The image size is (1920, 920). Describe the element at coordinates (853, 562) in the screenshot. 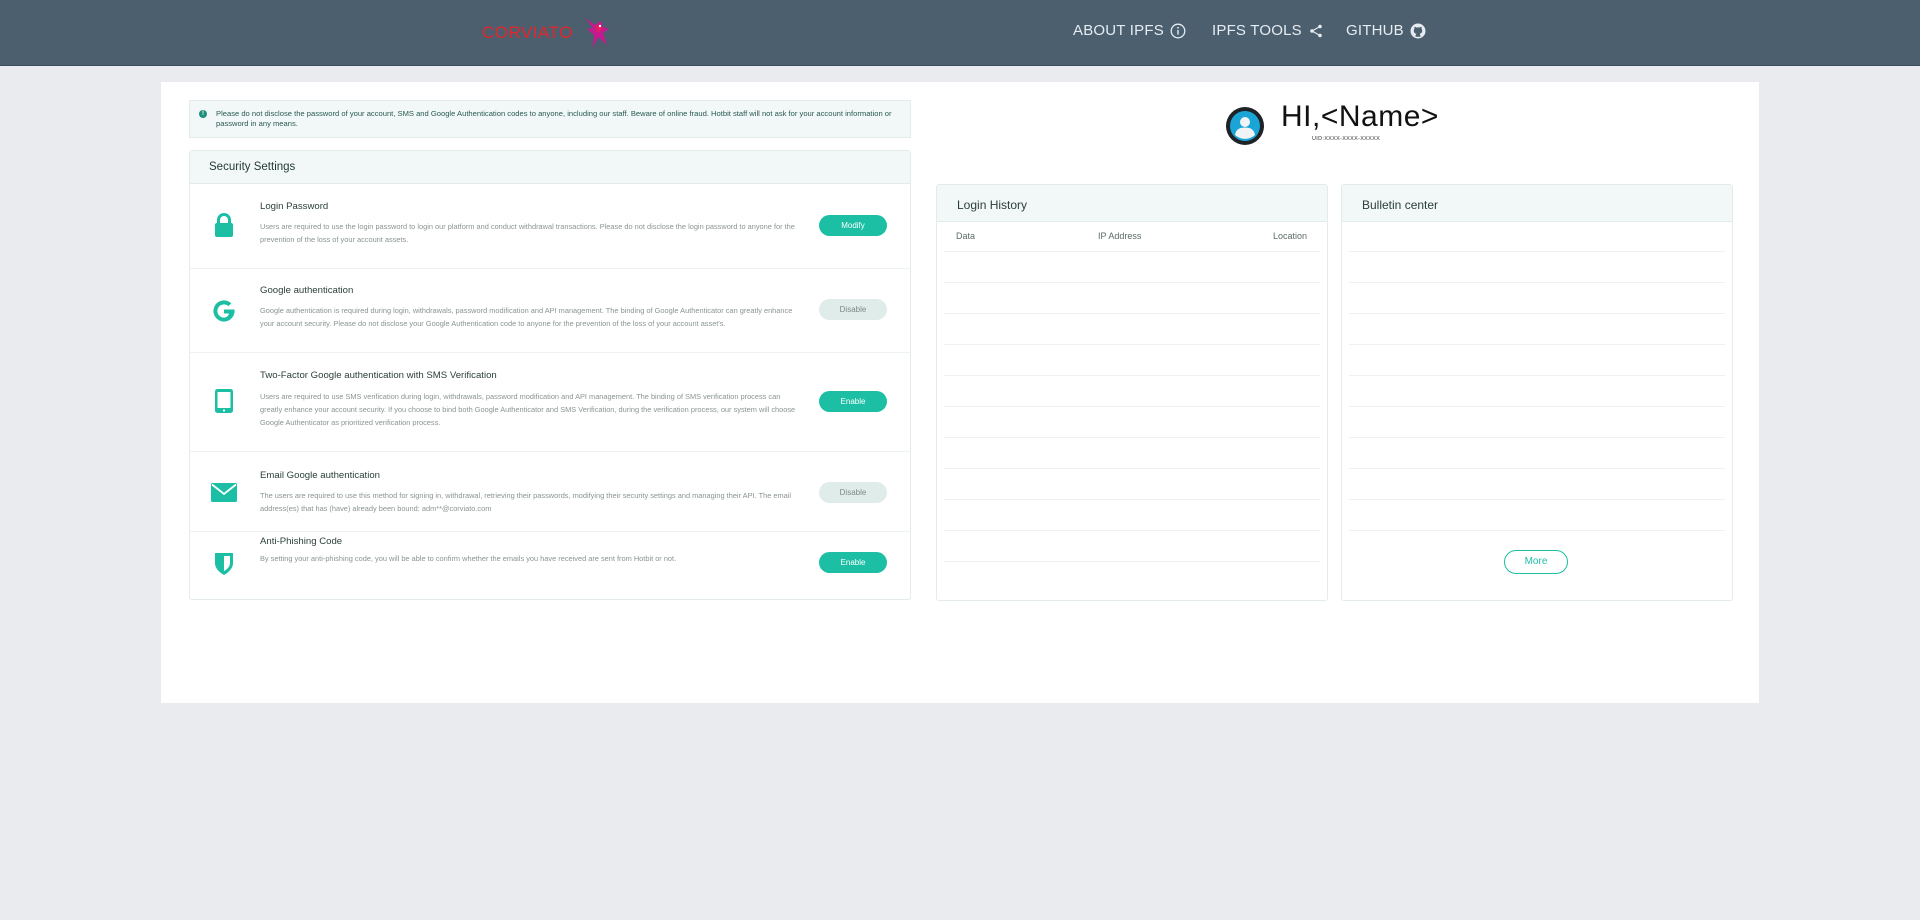

I see `enable-anti-phishing-button: Enable` at that location.